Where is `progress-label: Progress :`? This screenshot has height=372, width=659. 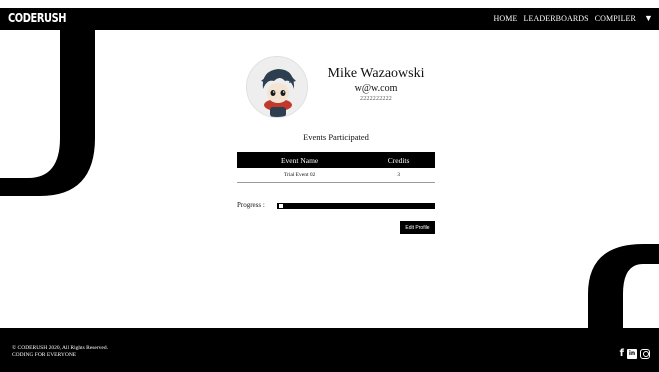 progress-label: Progress : is located at coordinates (251, 205).